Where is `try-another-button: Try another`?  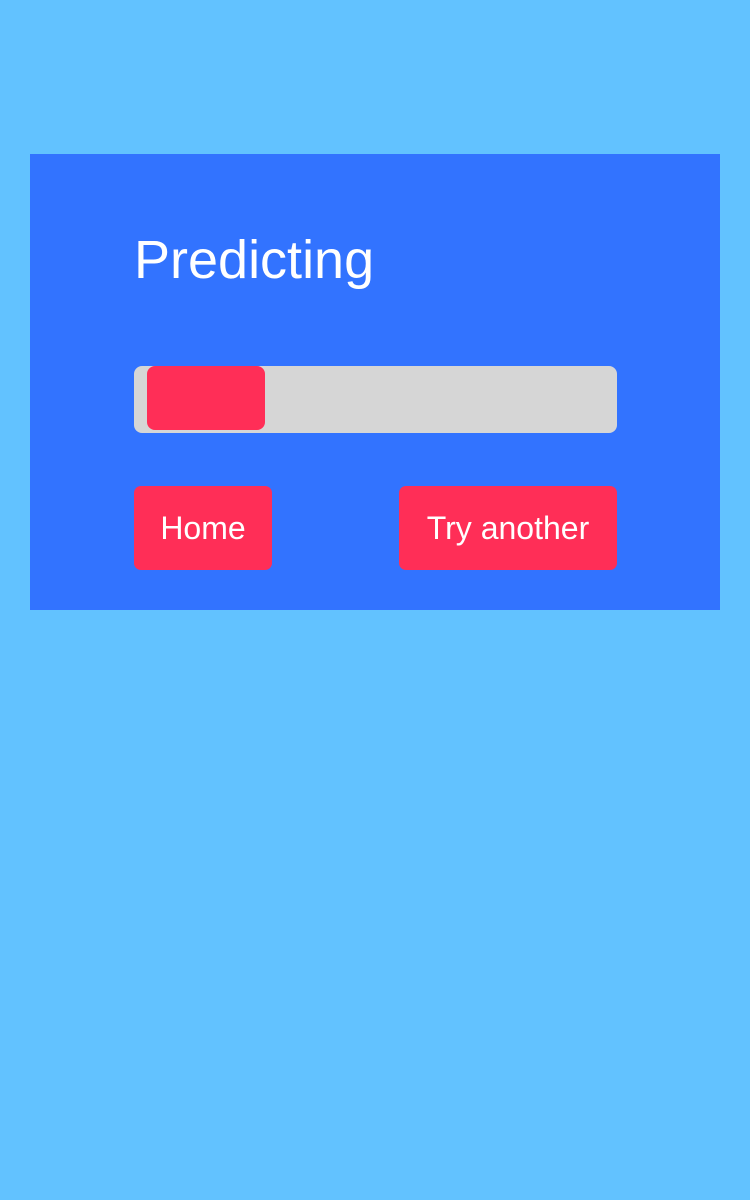
try-another-button: Try another is located at coordinates (508, 528).